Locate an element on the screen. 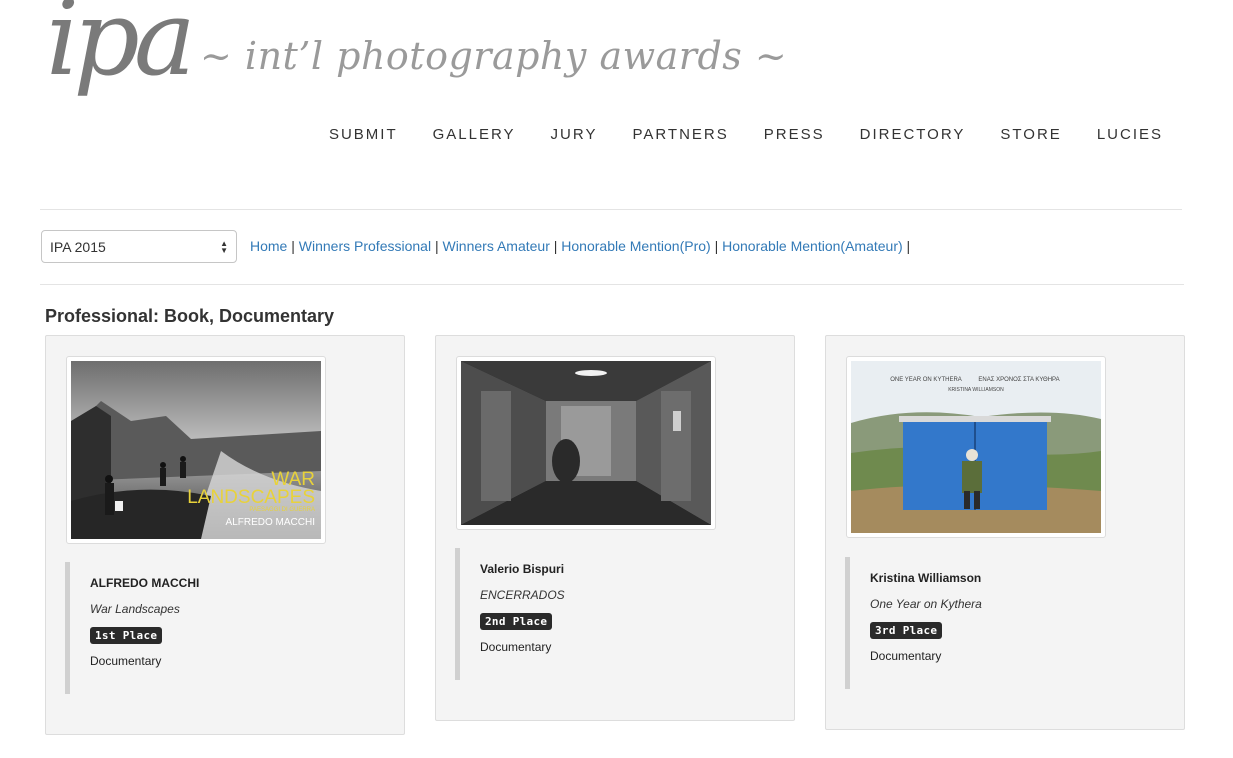  entry-work-title: ENCERRADOS is located at coordinates (522, 595).